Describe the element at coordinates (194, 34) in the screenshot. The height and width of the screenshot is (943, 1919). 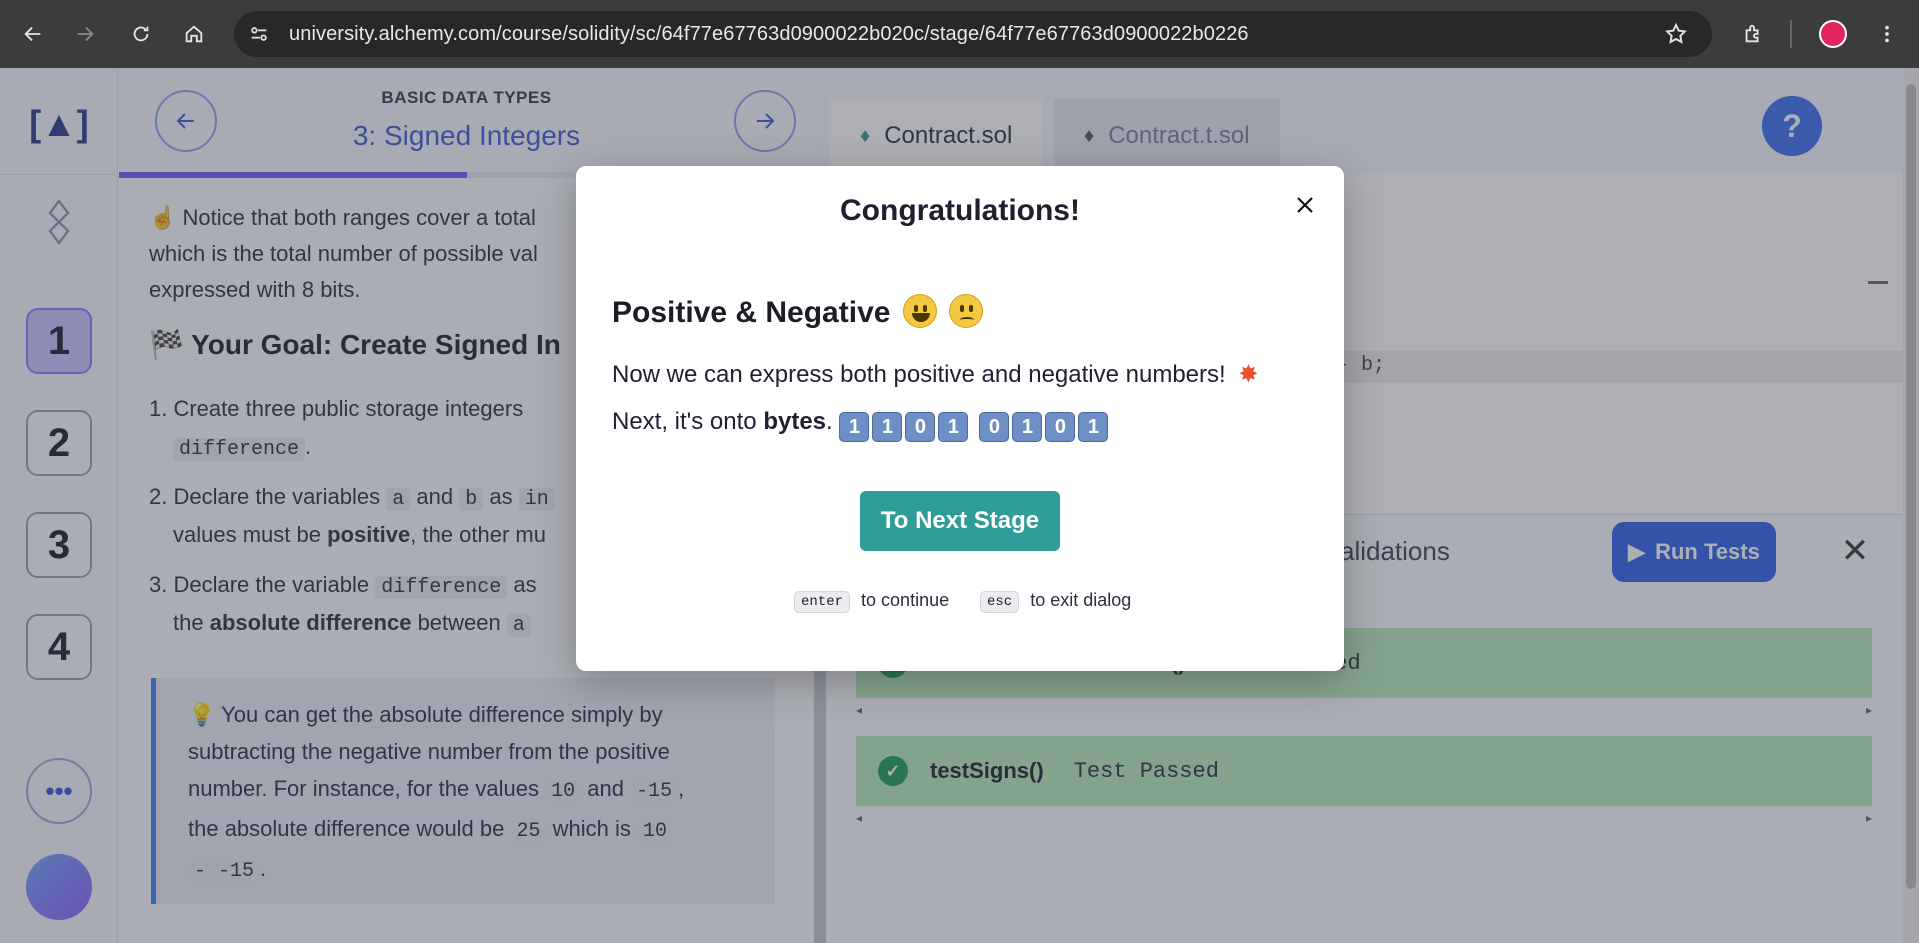
I see `home-icon` at that location.